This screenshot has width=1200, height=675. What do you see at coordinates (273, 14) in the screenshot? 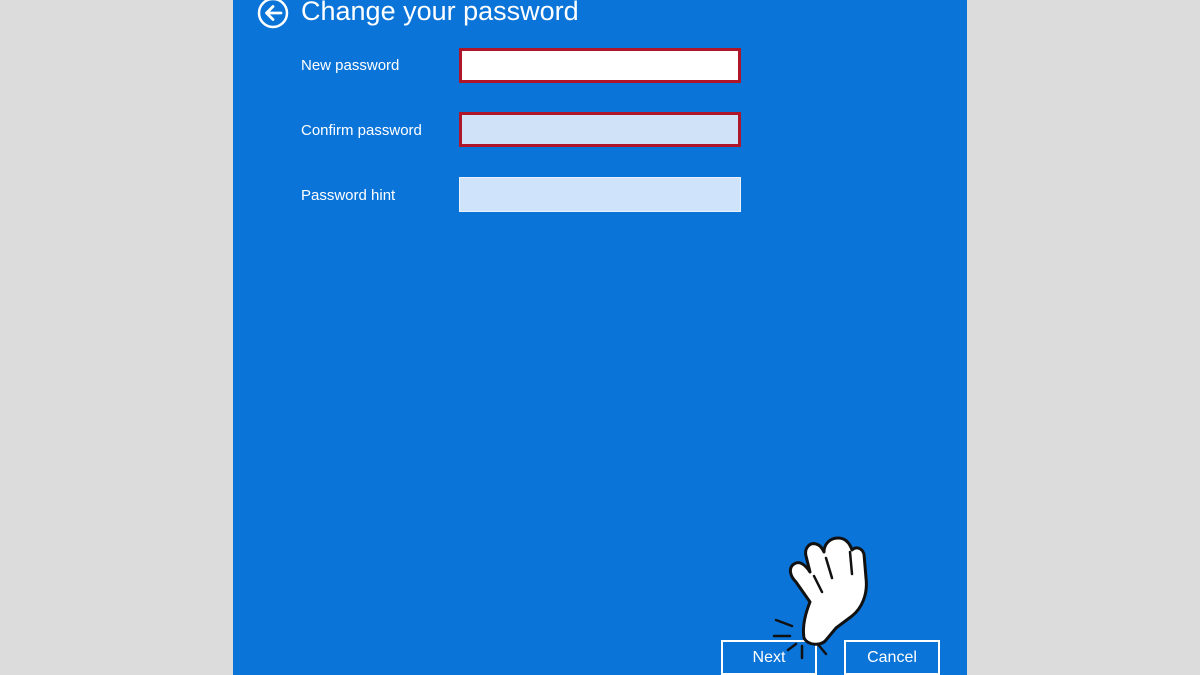
I see `back-arrow-icon` at bounding box center [273, 14].